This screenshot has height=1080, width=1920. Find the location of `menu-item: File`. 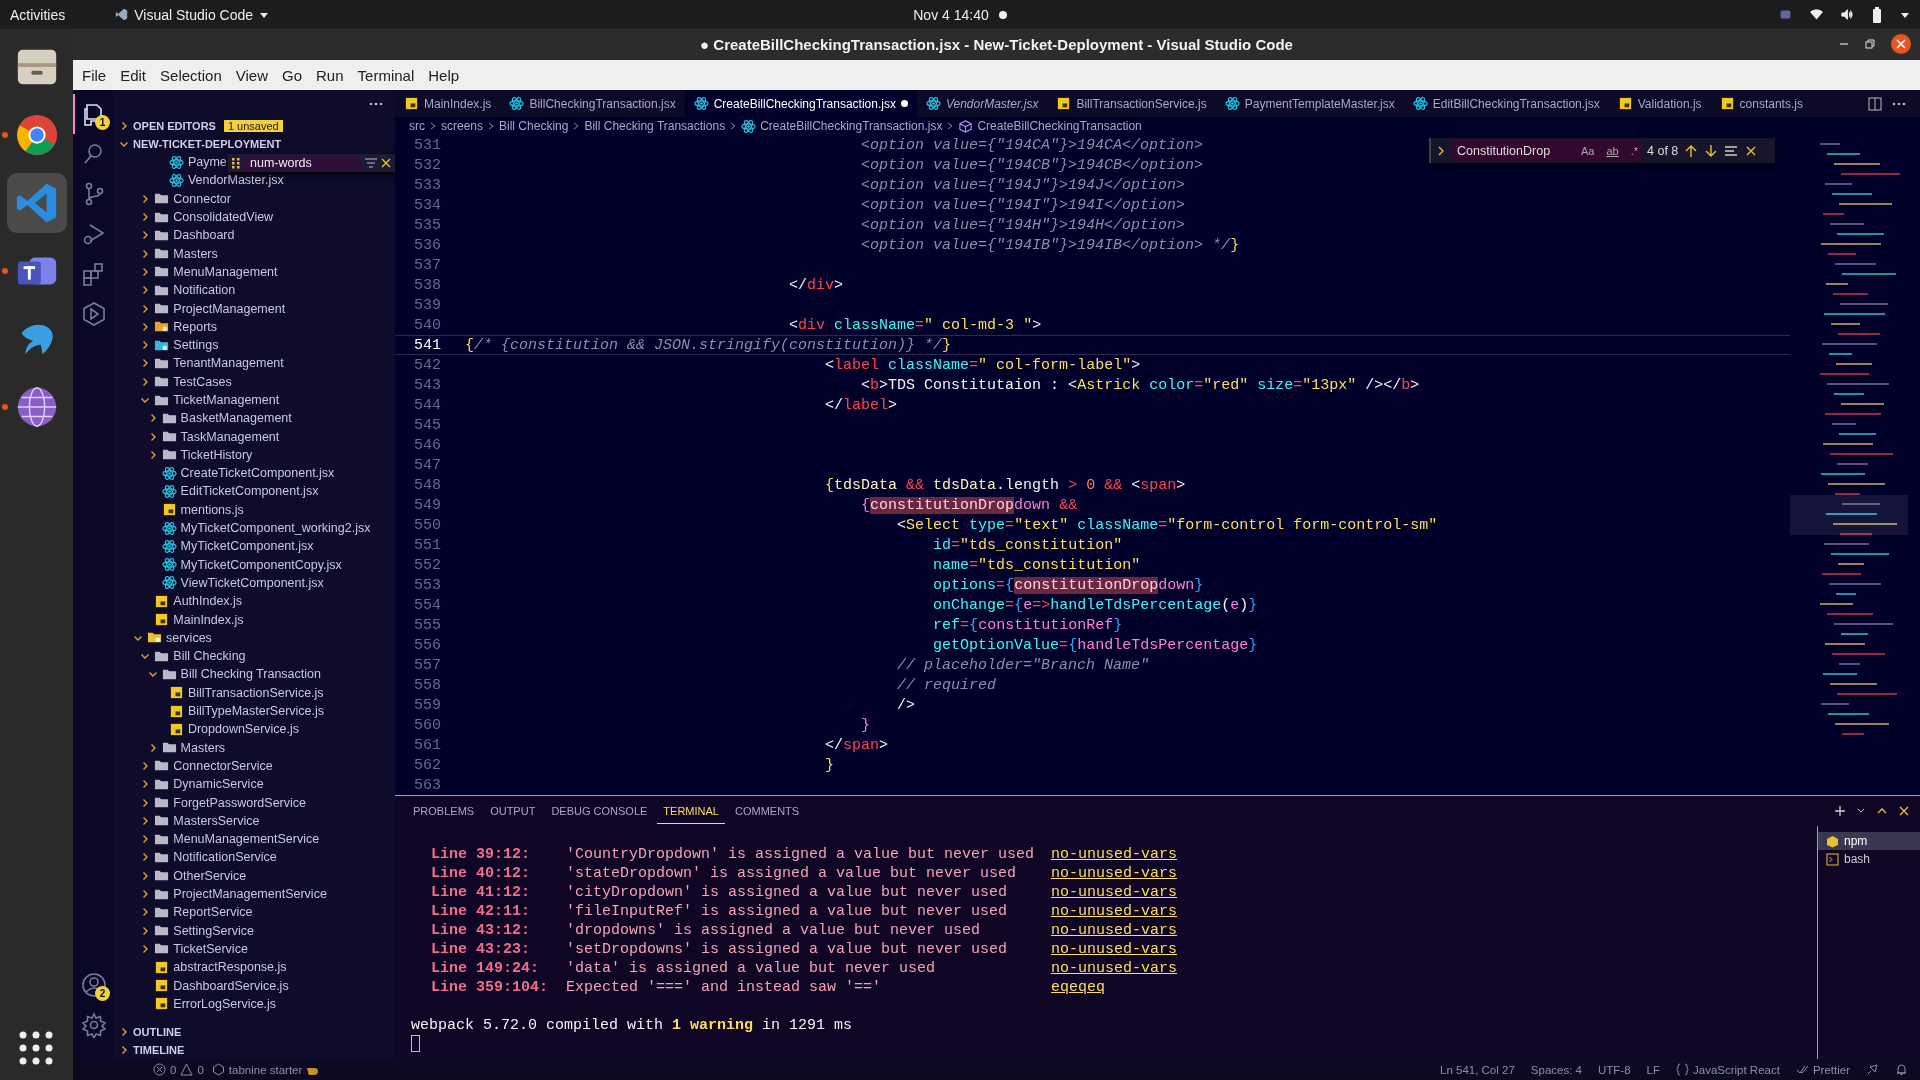

menu-item: File is located at coordinates (94, 75).